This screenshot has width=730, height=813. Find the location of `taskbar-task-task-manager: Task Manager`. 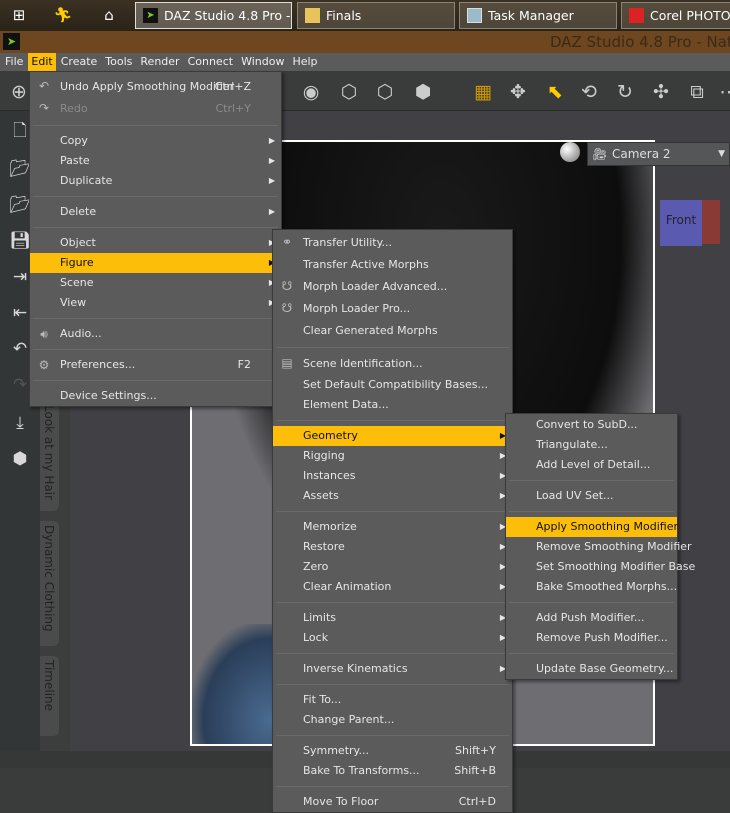

taskbar-task-task-manager: Task Manager is located at coordinates (538, 15).